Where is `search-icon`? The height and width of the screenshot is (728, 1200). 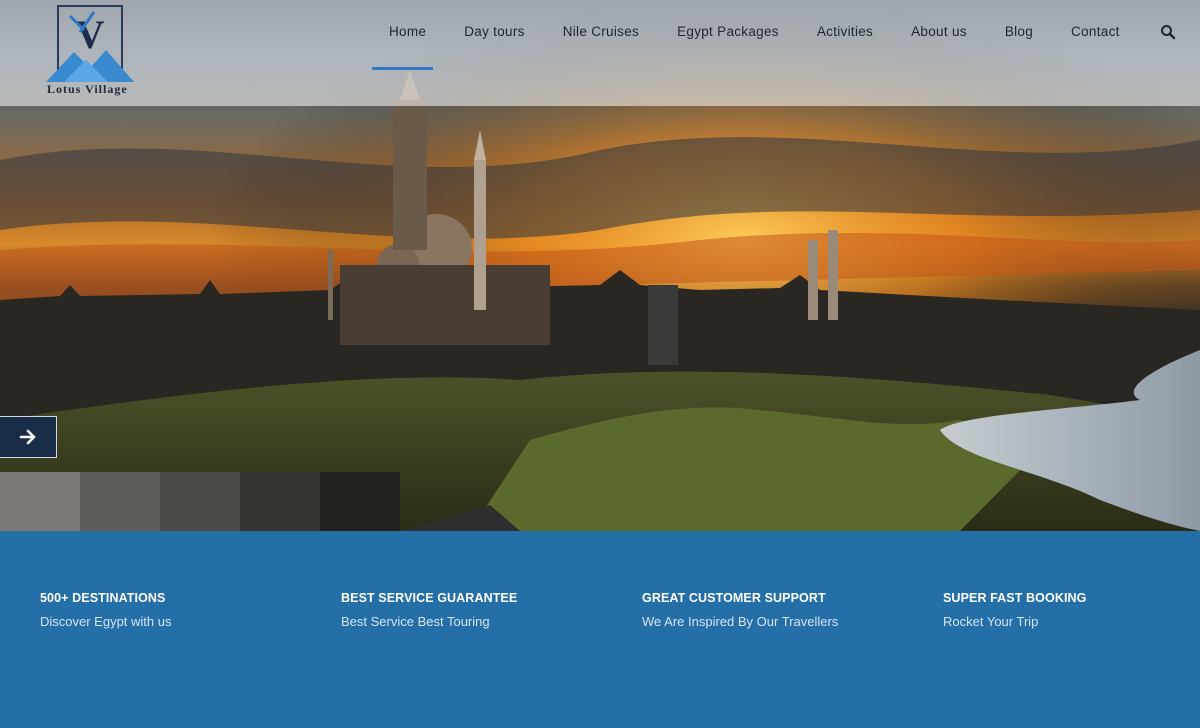
search-icon is located at coordinates (1168, 32).